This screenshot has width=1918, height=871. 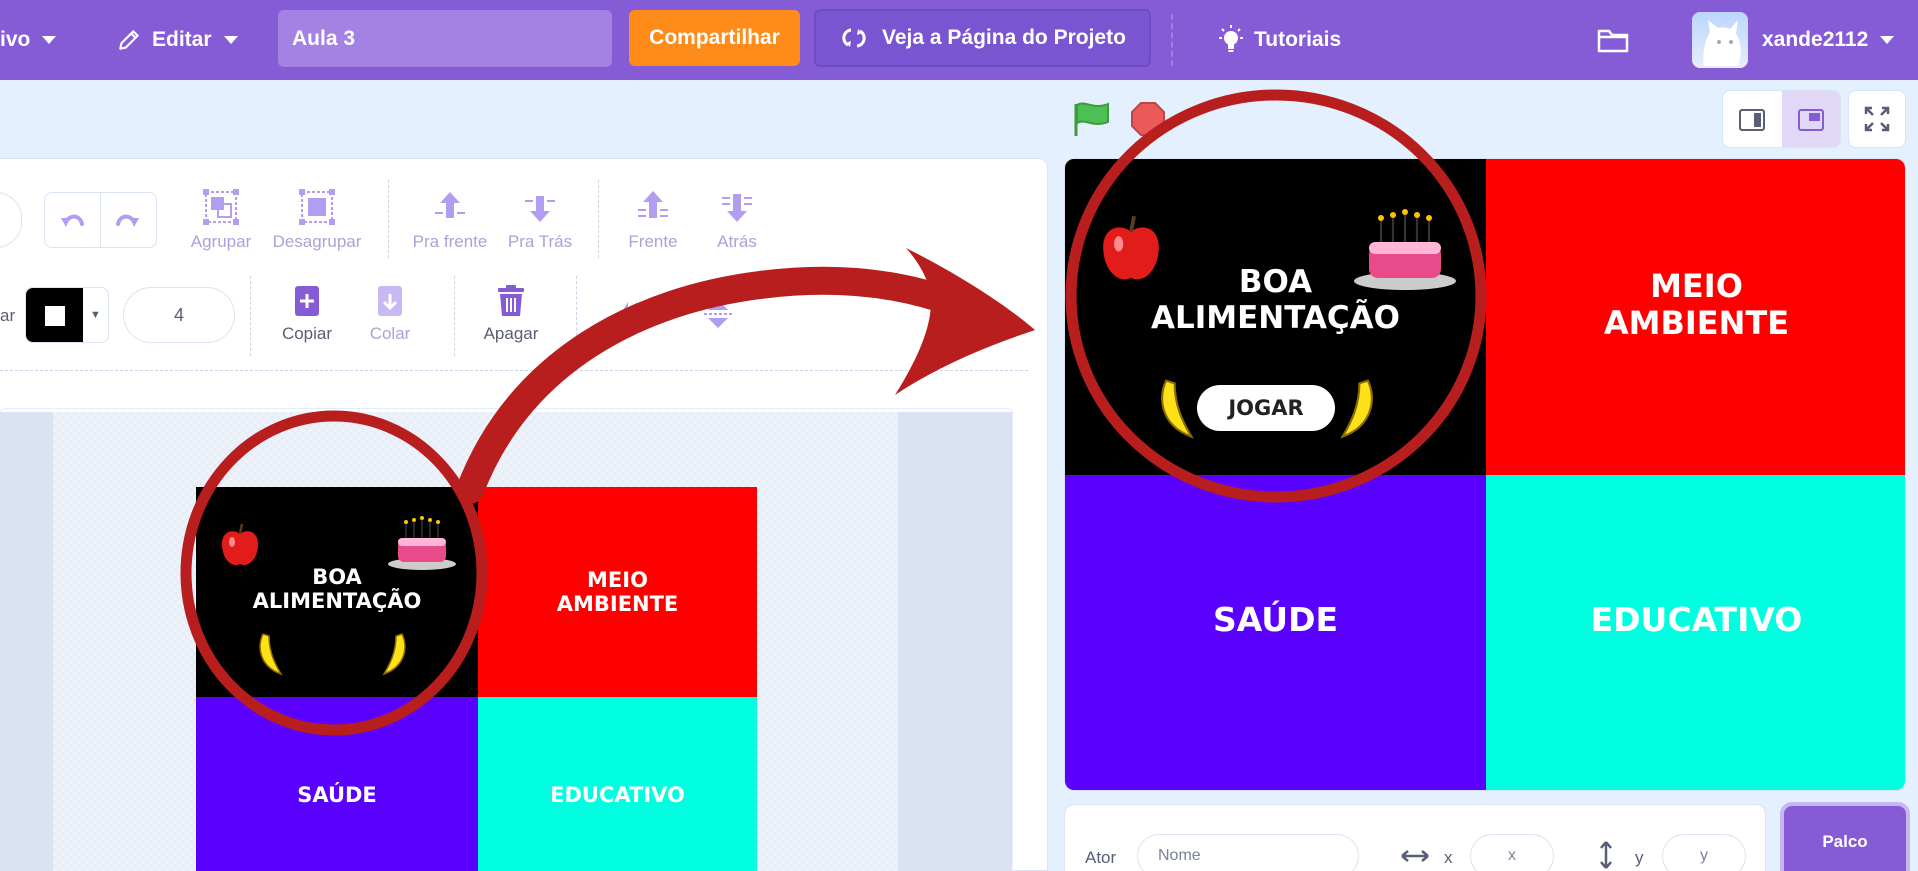 I want to click on outline-label: ar, so click(x=8, y=315).